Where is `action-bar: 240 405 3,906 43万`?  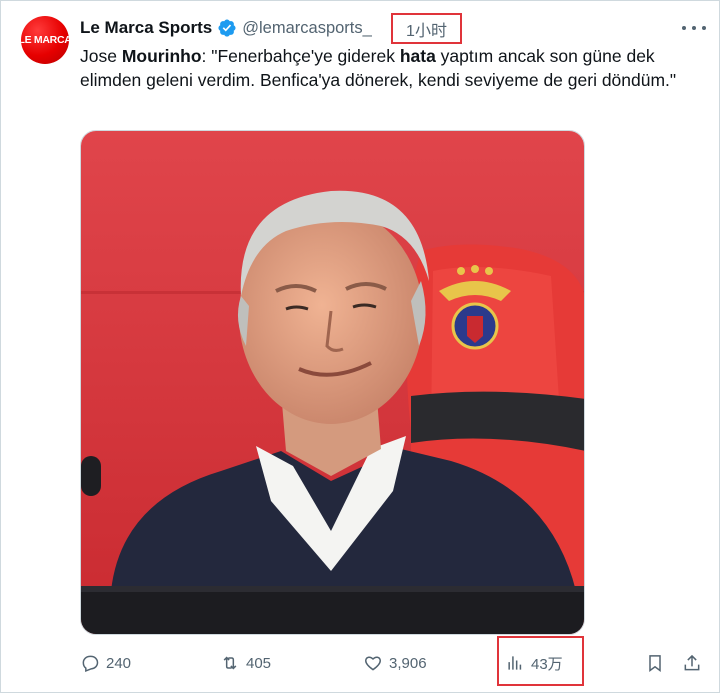 action-bar: 240 405 3,906 43万 is located at coordinates (394, 663).